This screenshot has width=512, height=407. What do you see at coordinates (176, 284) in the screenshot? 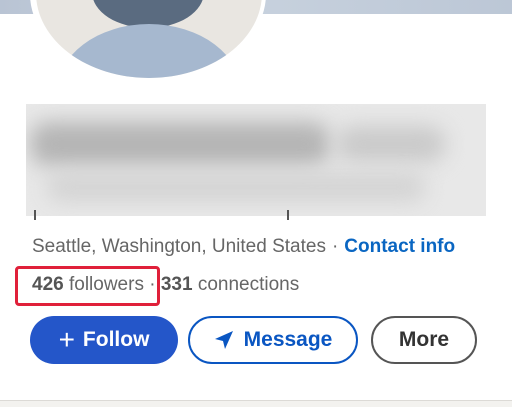
I see `connections-count: 331` at bounding box center [176, 284].